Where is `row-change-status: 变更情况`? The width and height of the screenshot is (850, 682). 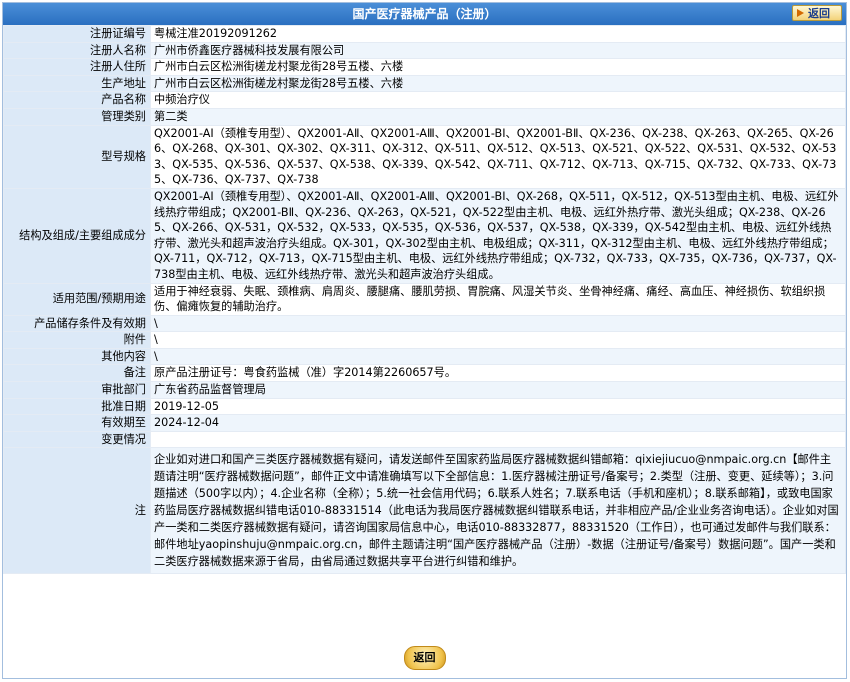 row-change-status: 变更情况 is located at coordinates (424, 439).